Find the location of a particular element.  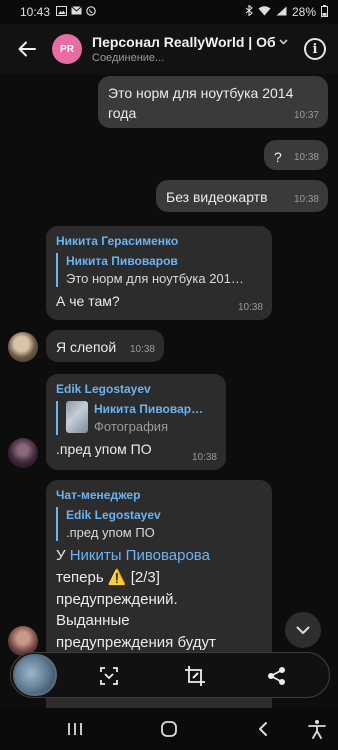

message-line-4: Выданные is located at coordinates (93, 621).